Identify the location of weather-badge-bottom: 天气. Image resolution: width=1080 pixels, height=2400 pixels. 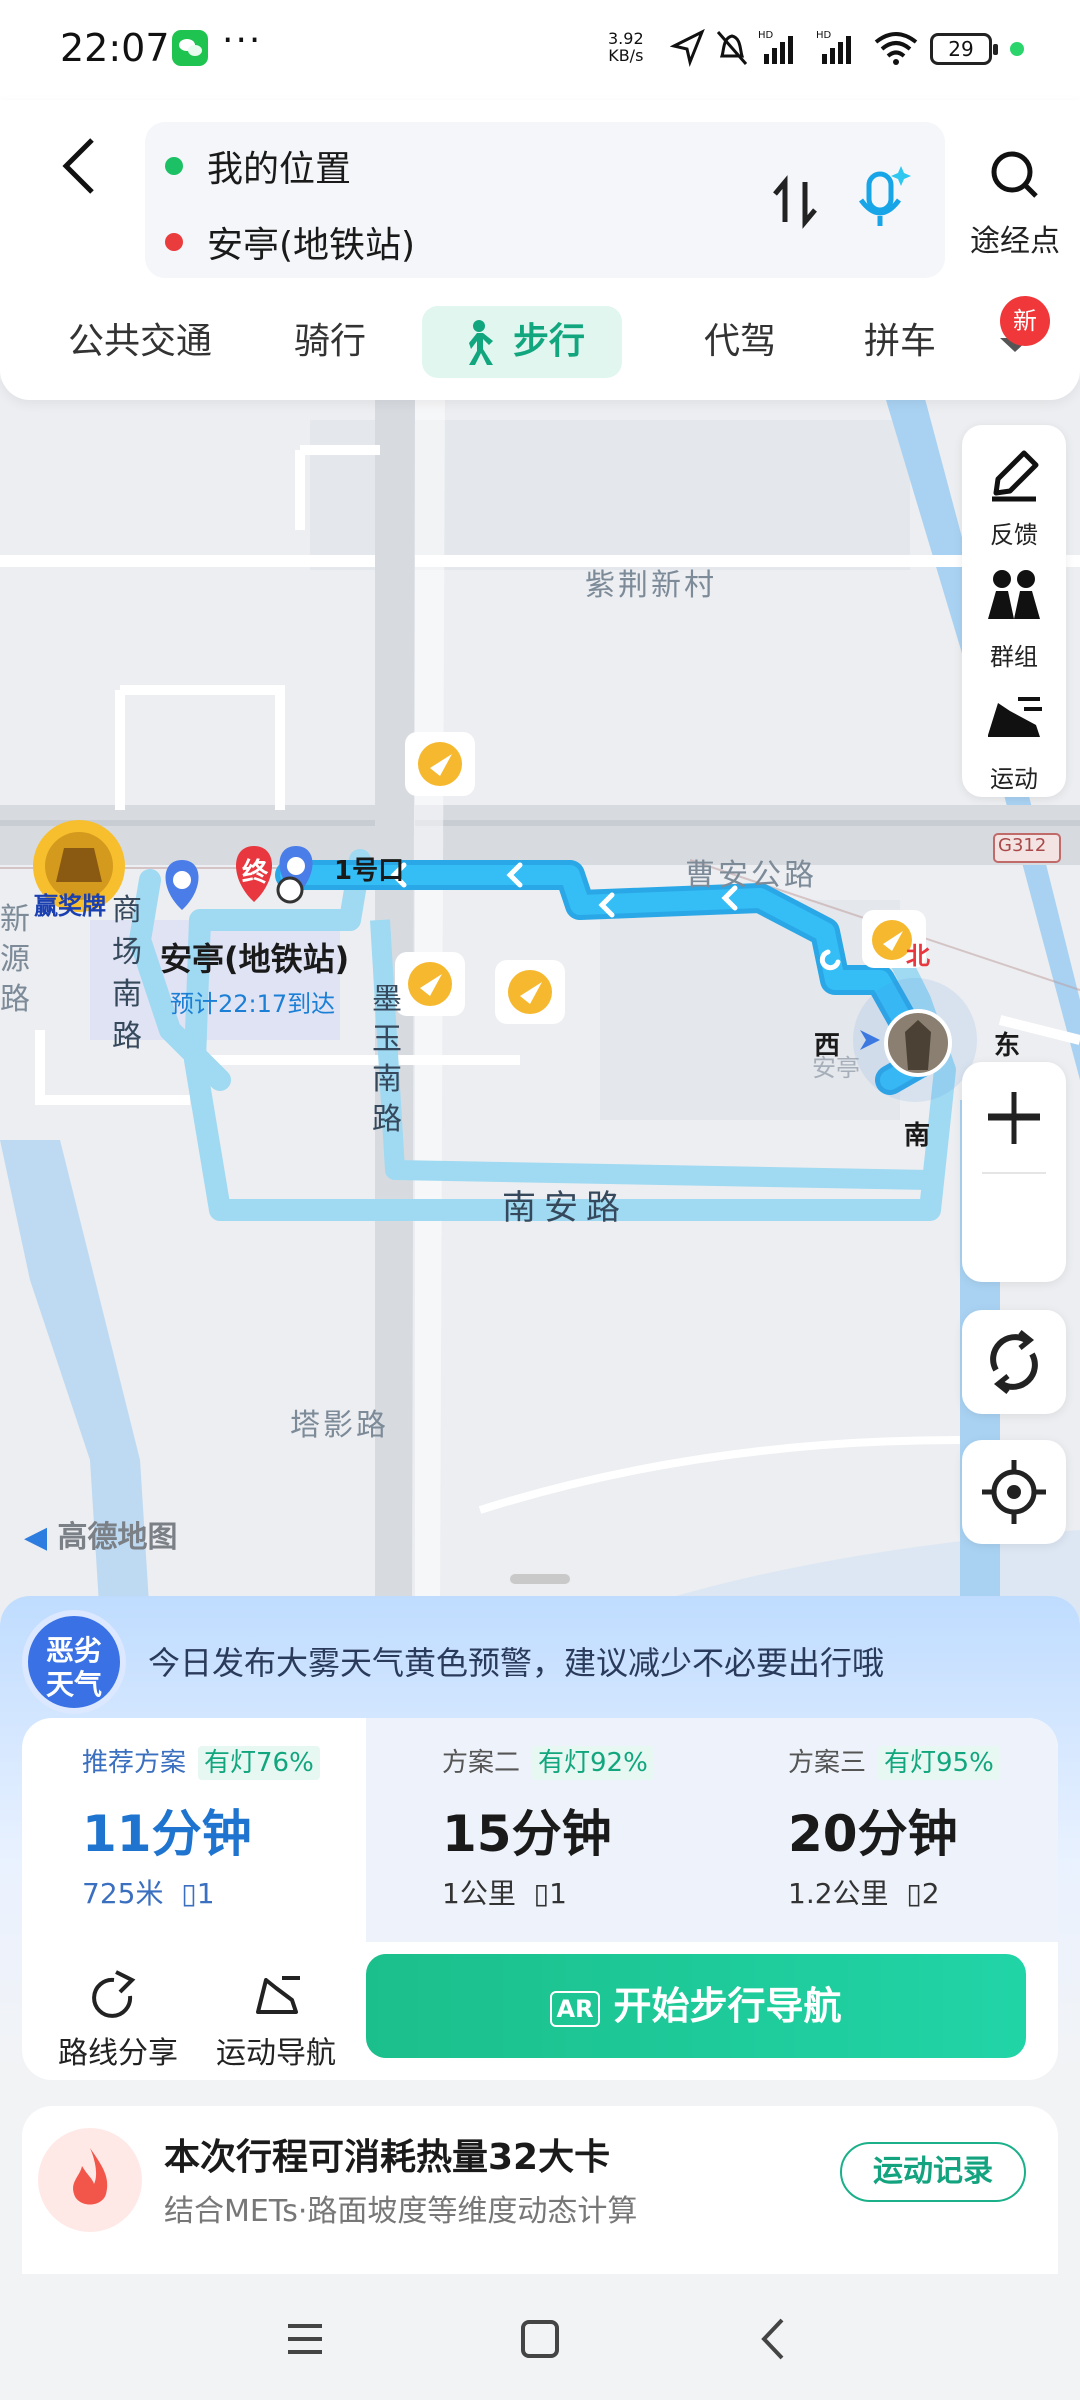
(73, 1684).